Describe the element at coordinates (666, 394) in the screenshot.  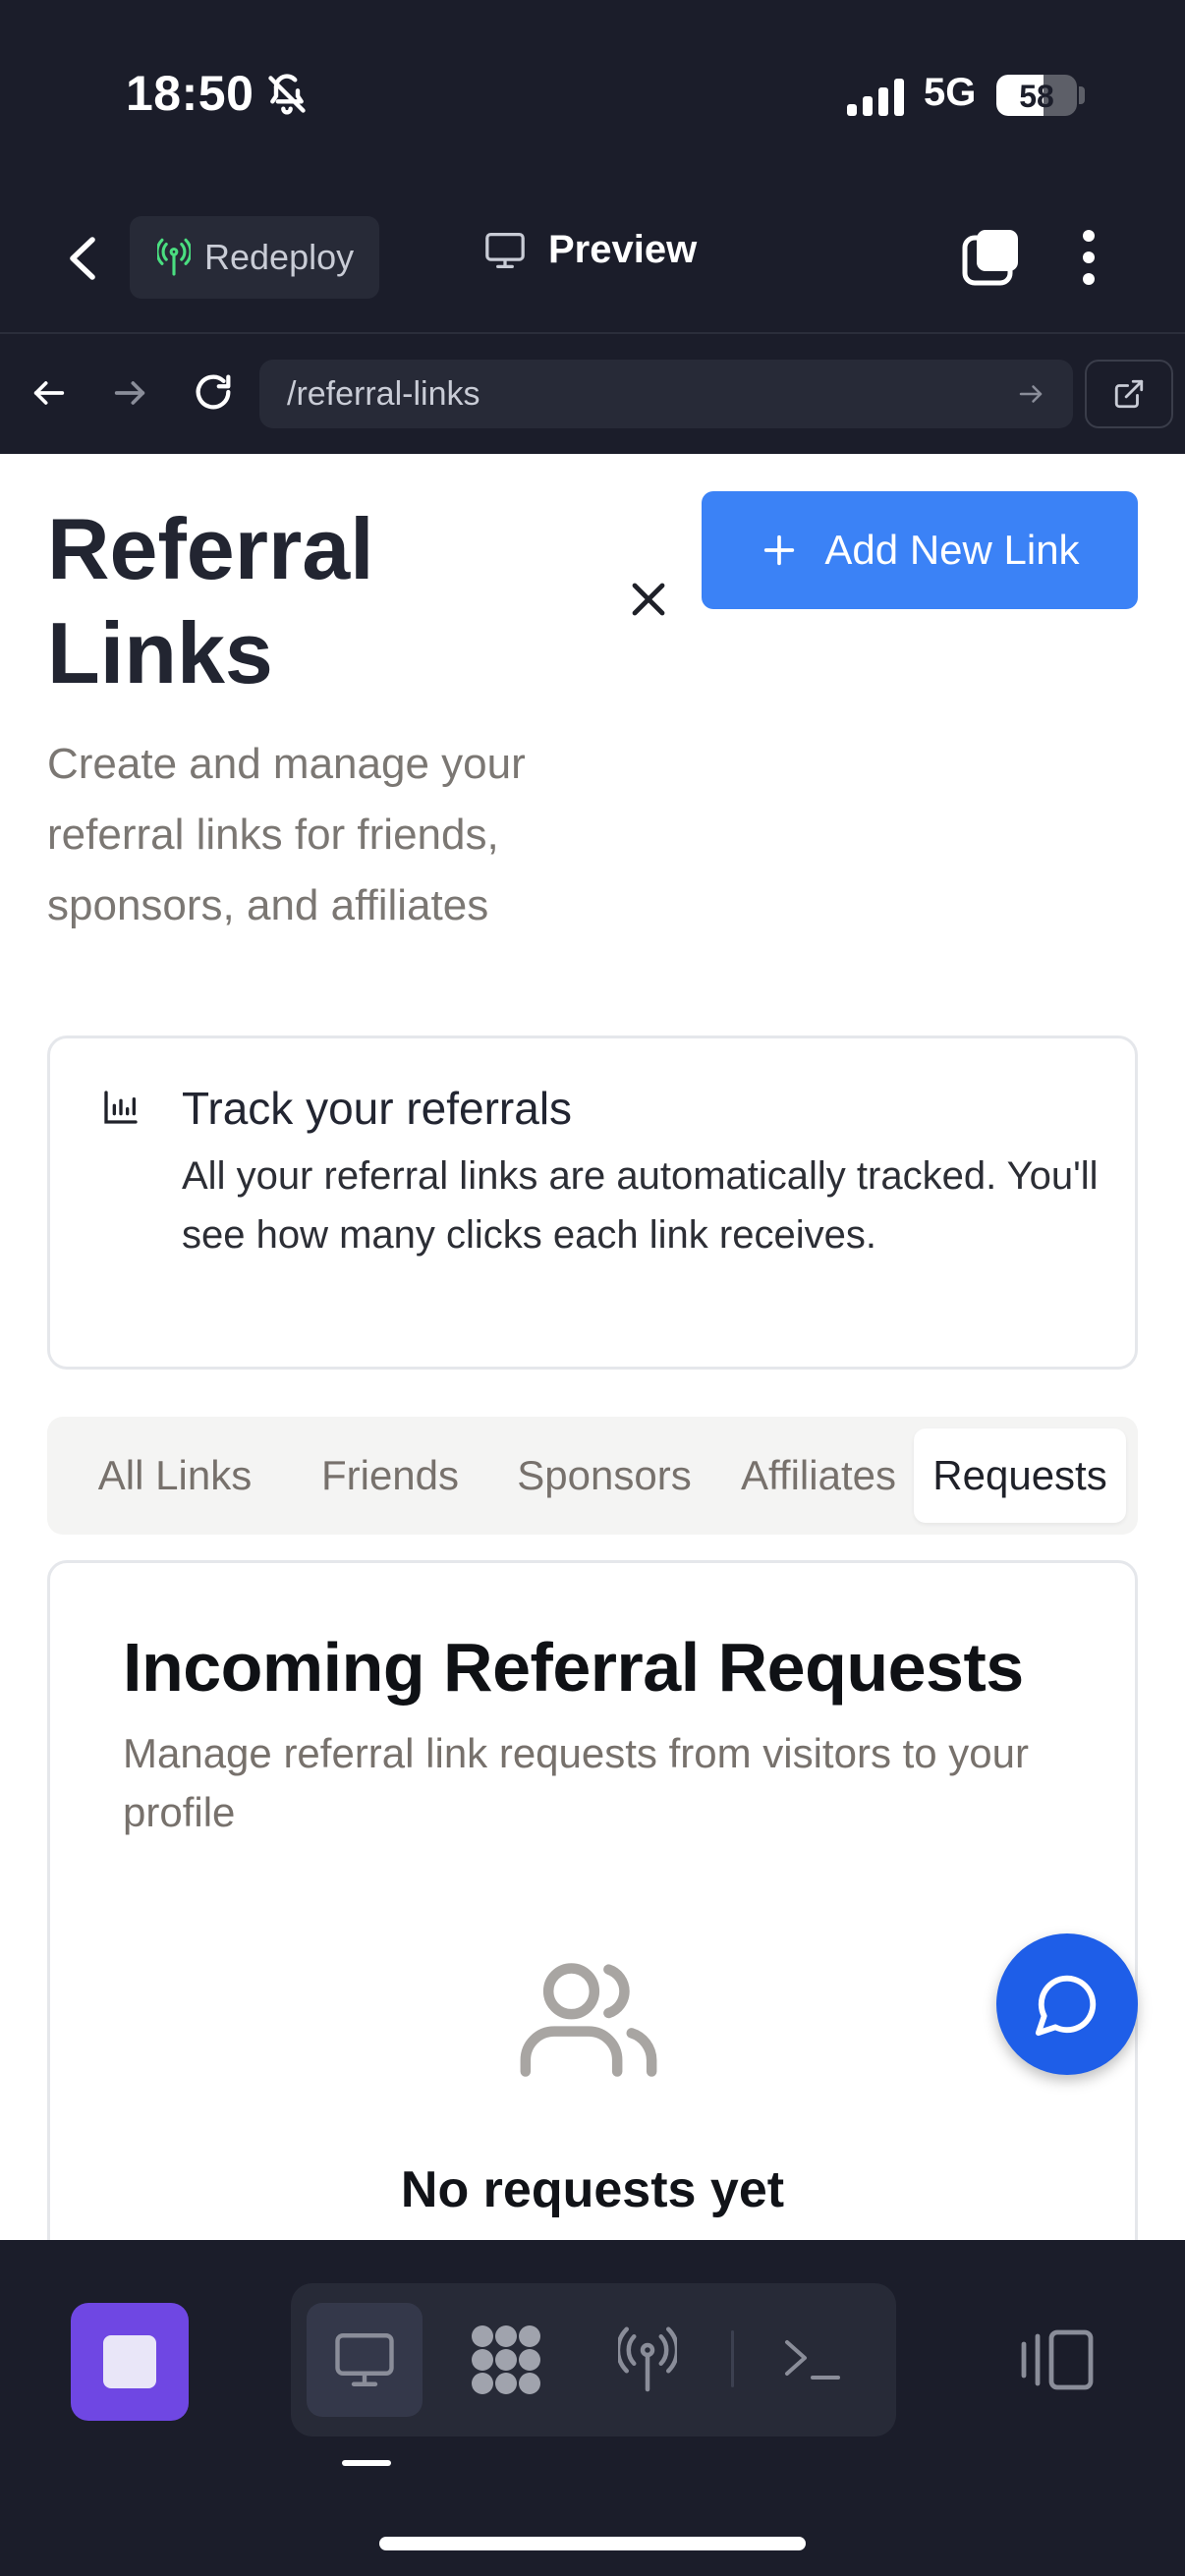
I see `url-input: /referral-links` at that location.